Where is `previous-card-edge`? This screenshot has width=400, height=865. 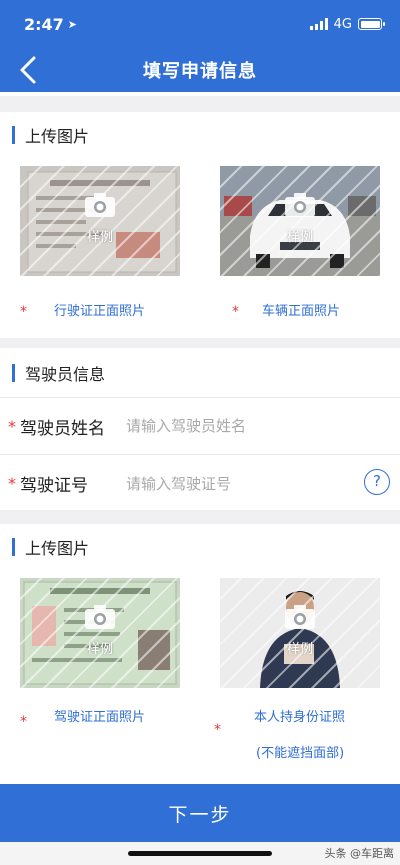 previous-card-edge is located at coordinates (200, 94).